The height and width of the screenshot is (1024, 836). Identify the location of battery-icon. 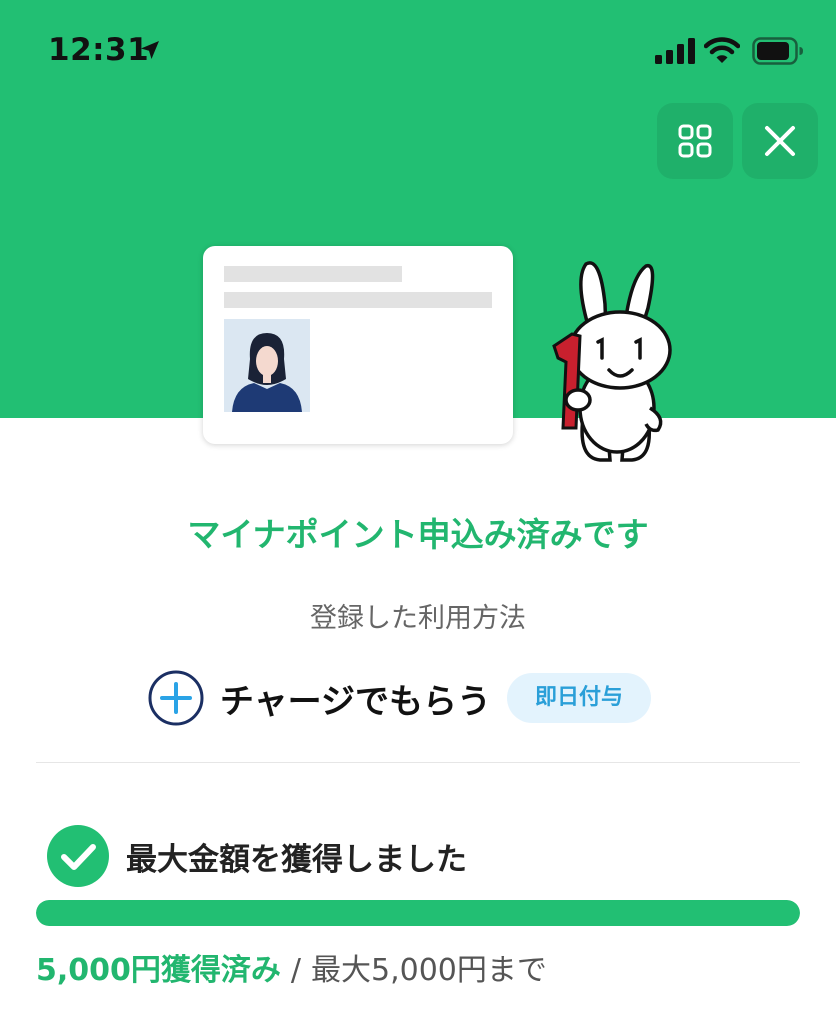
(777, 51).